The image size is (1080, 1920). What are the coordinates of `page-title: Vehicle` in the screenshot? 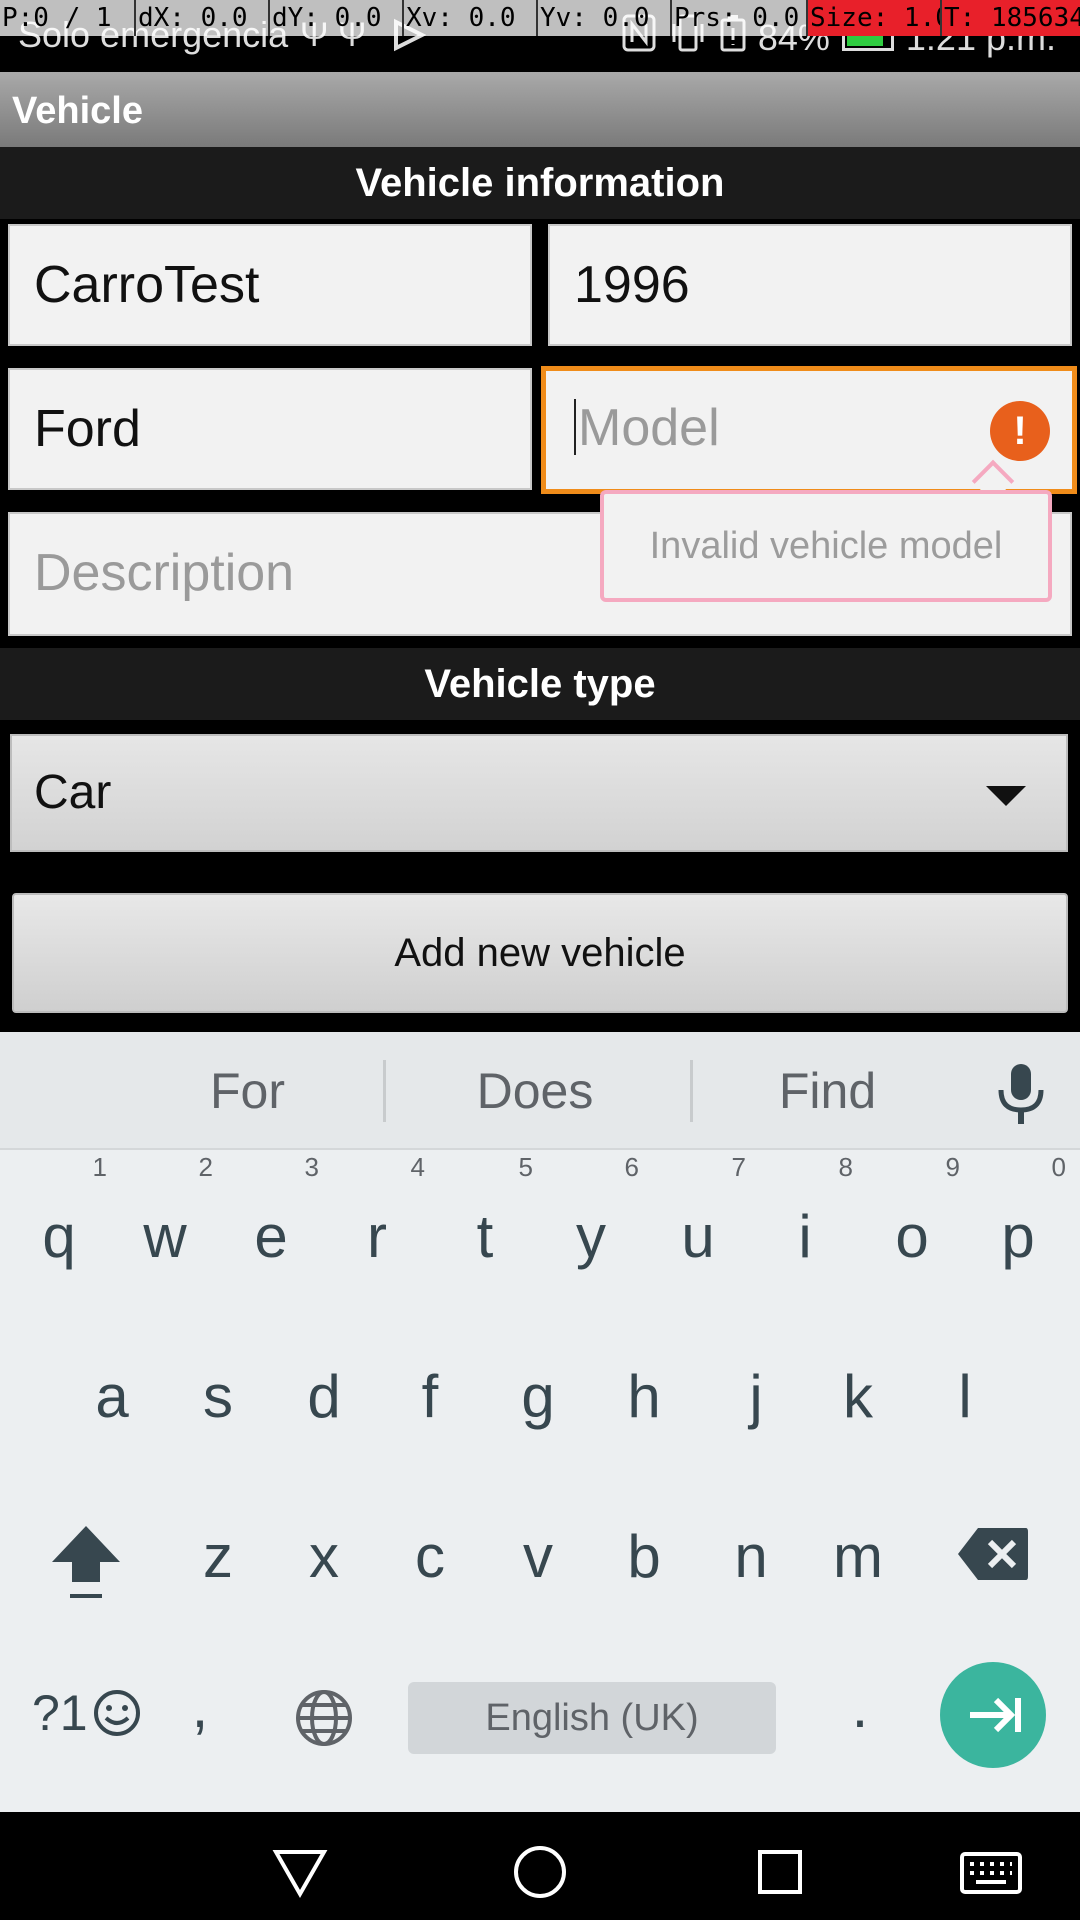 It's located at (77, 111).